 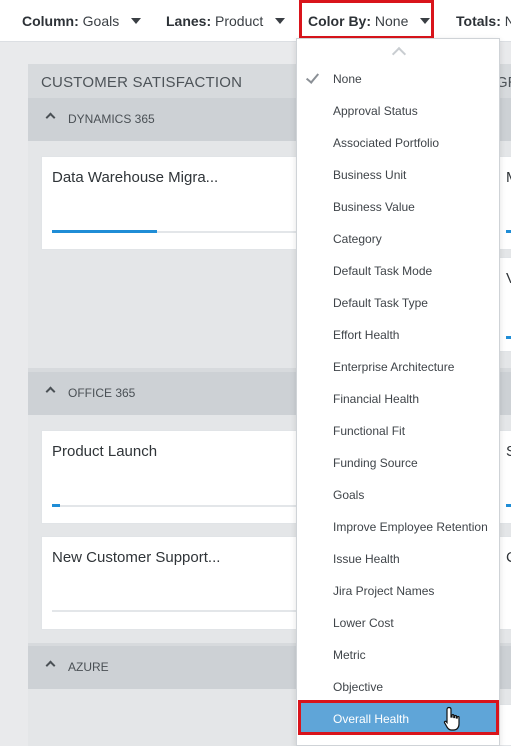 I want to click on dropdown-item: Lower Cost, so click(x=398, y=623).